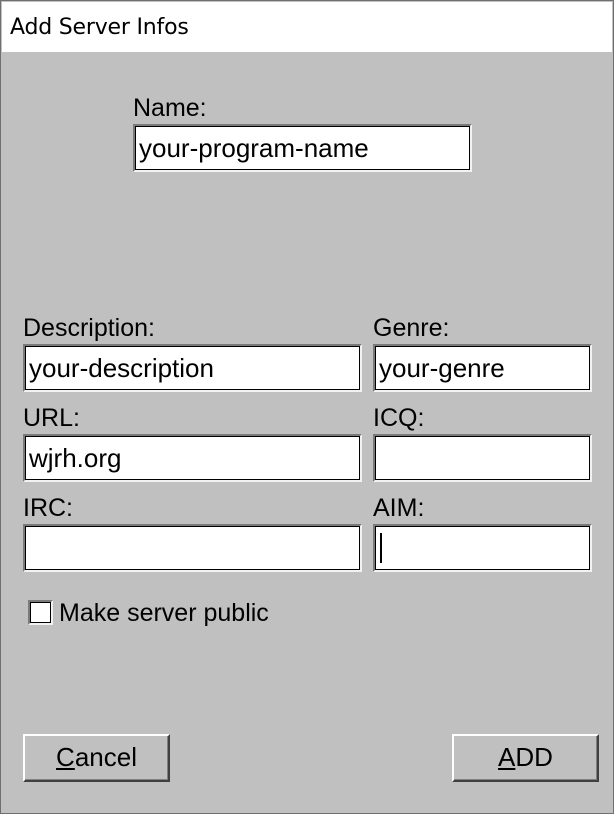 The height and width of the screenshot is (814, 614). Describe the element at coordinates (164, 613) in the screenshot. I see `make-public-label: Make server public` at that location.